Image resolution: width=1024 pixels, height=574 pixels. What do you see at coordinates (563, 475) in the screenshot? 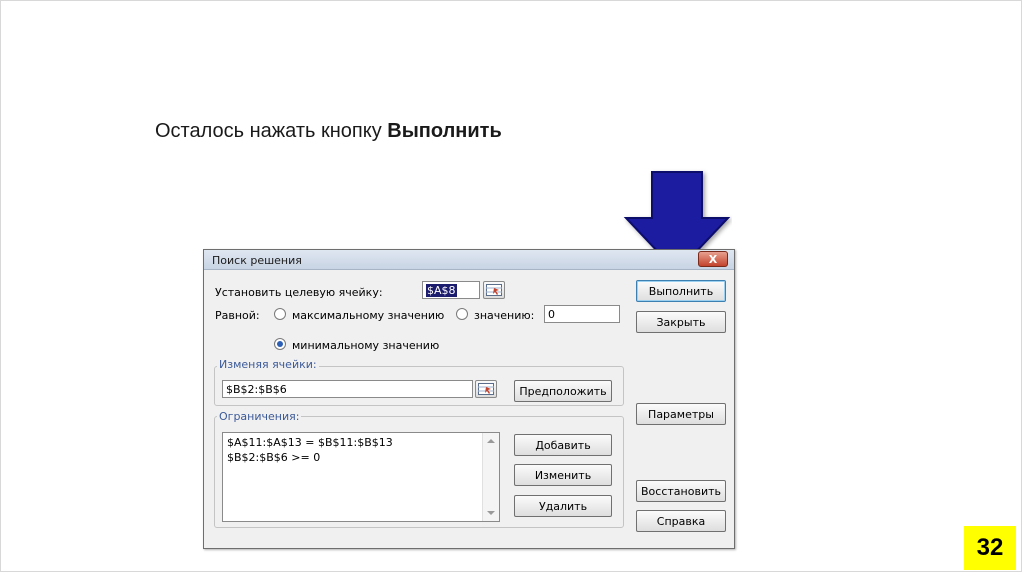
I see `change-button: Изменить` at bounding box center [563, 475].